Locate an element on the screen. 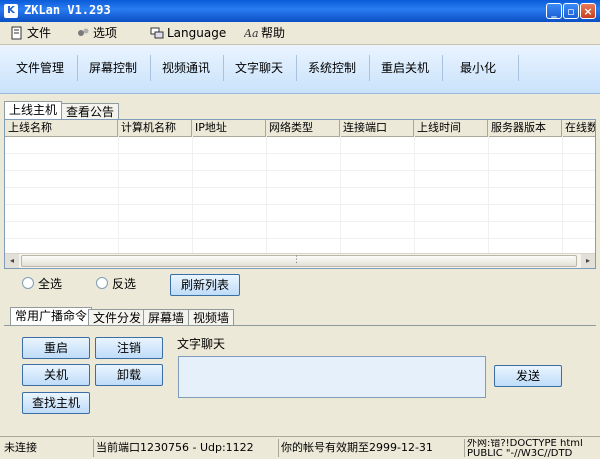 Image resolution: width=600 pixels, height=459 pixels. column-network-type: 网络类型 is located at coordinates (303, 128).